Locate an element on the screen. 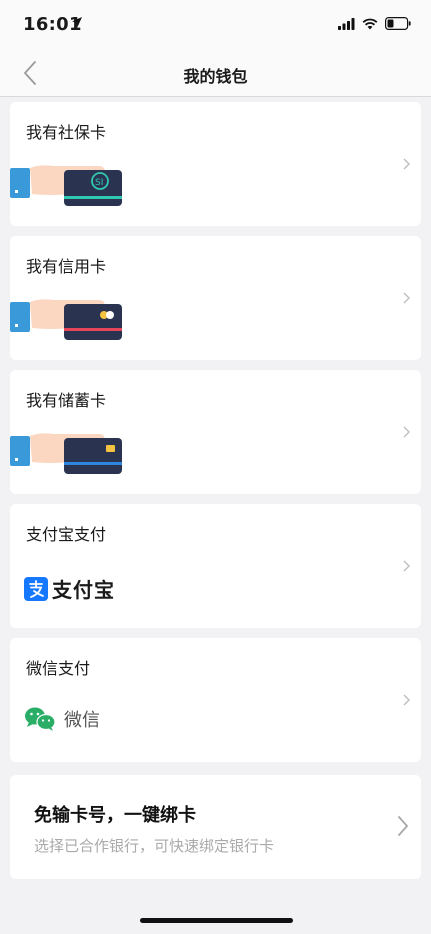  card-title: 我有社保卡 is located at coordinates (66, 132).